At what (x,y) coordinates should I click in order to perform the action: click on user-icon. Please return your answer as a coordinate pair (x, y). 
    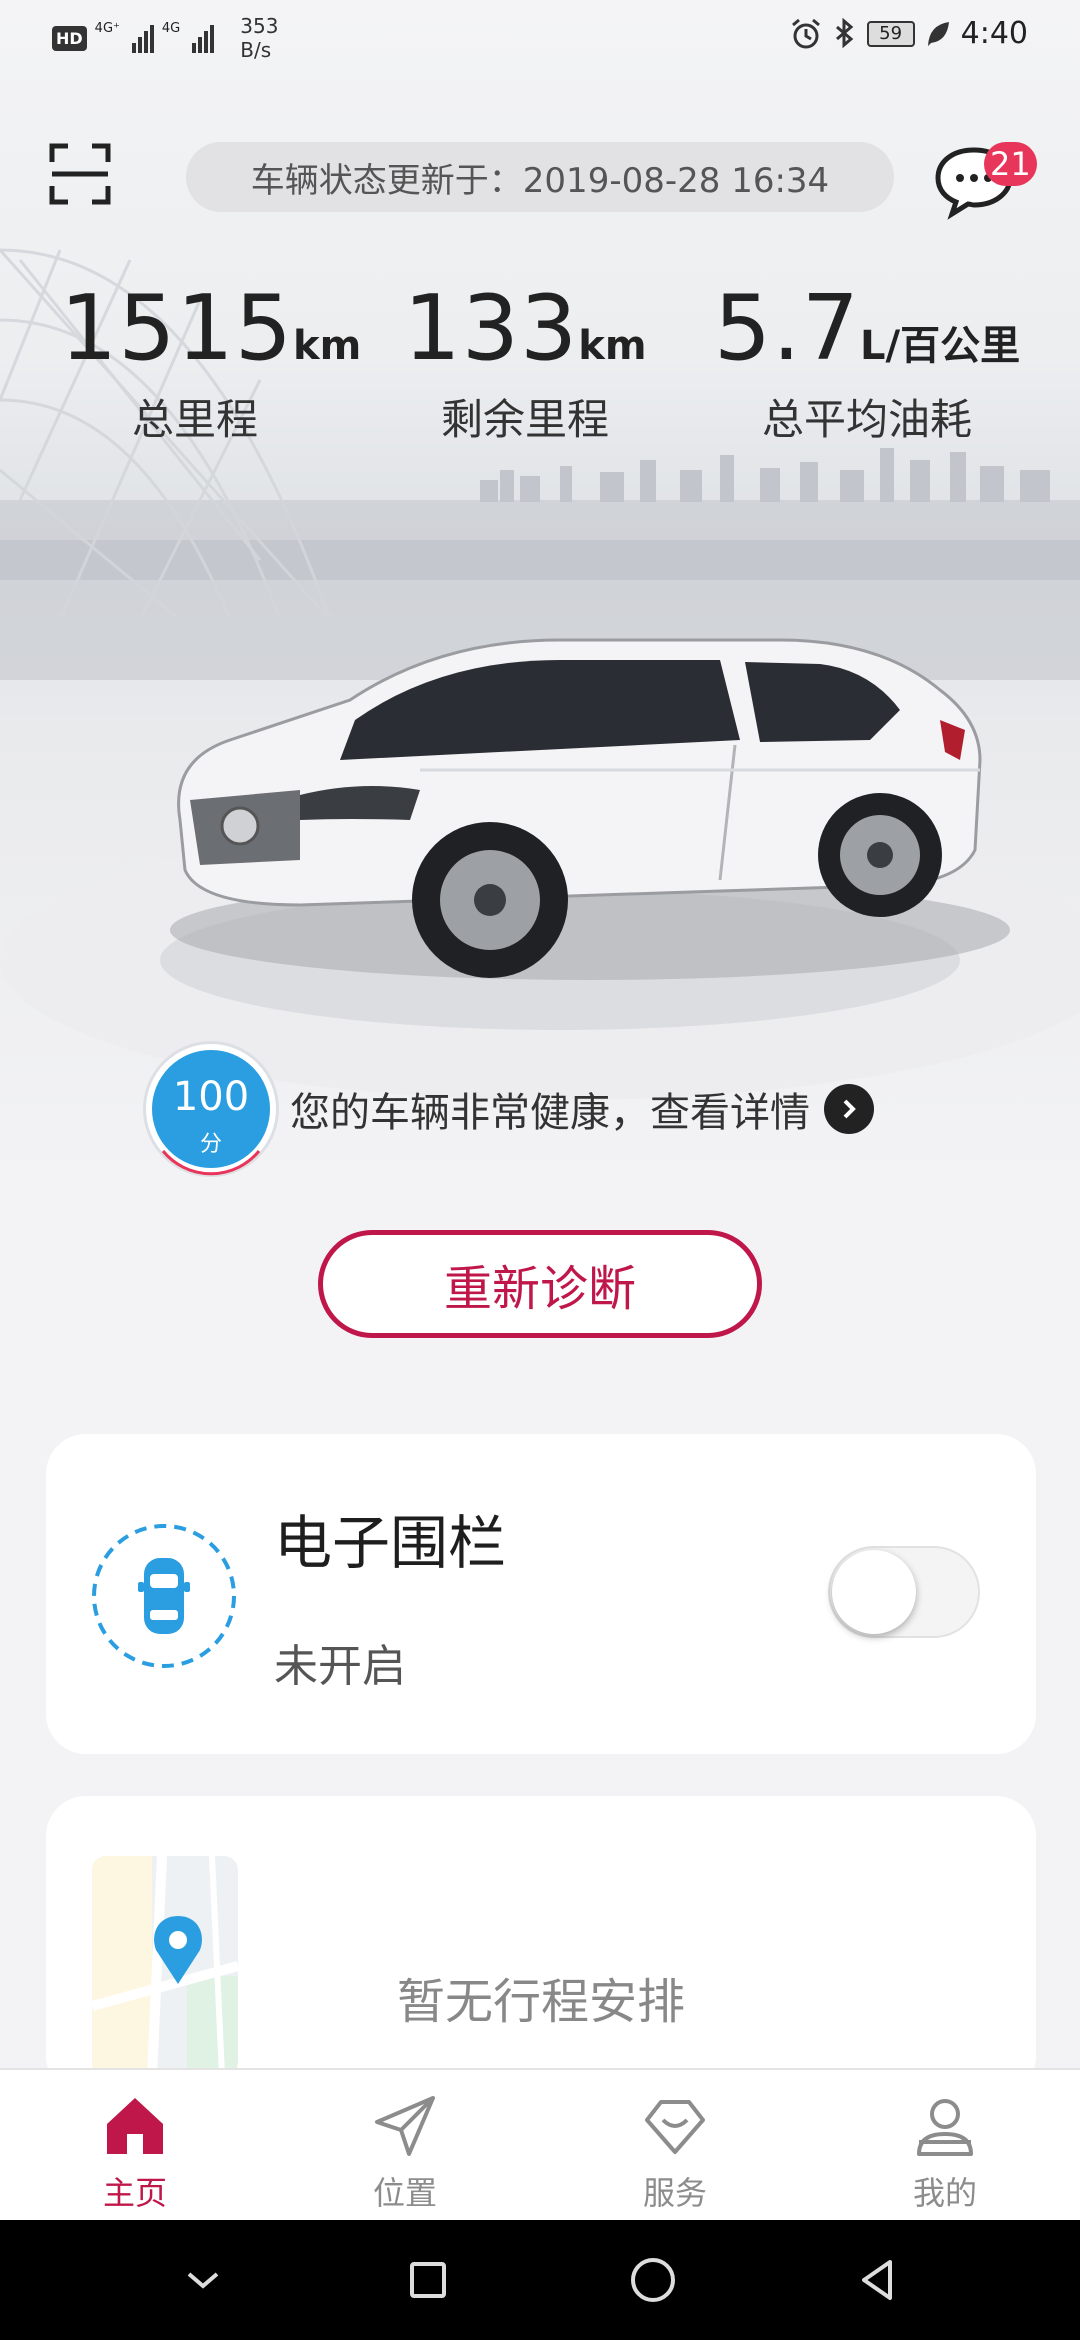
    Looking at the image, I should click on (945, 2127).